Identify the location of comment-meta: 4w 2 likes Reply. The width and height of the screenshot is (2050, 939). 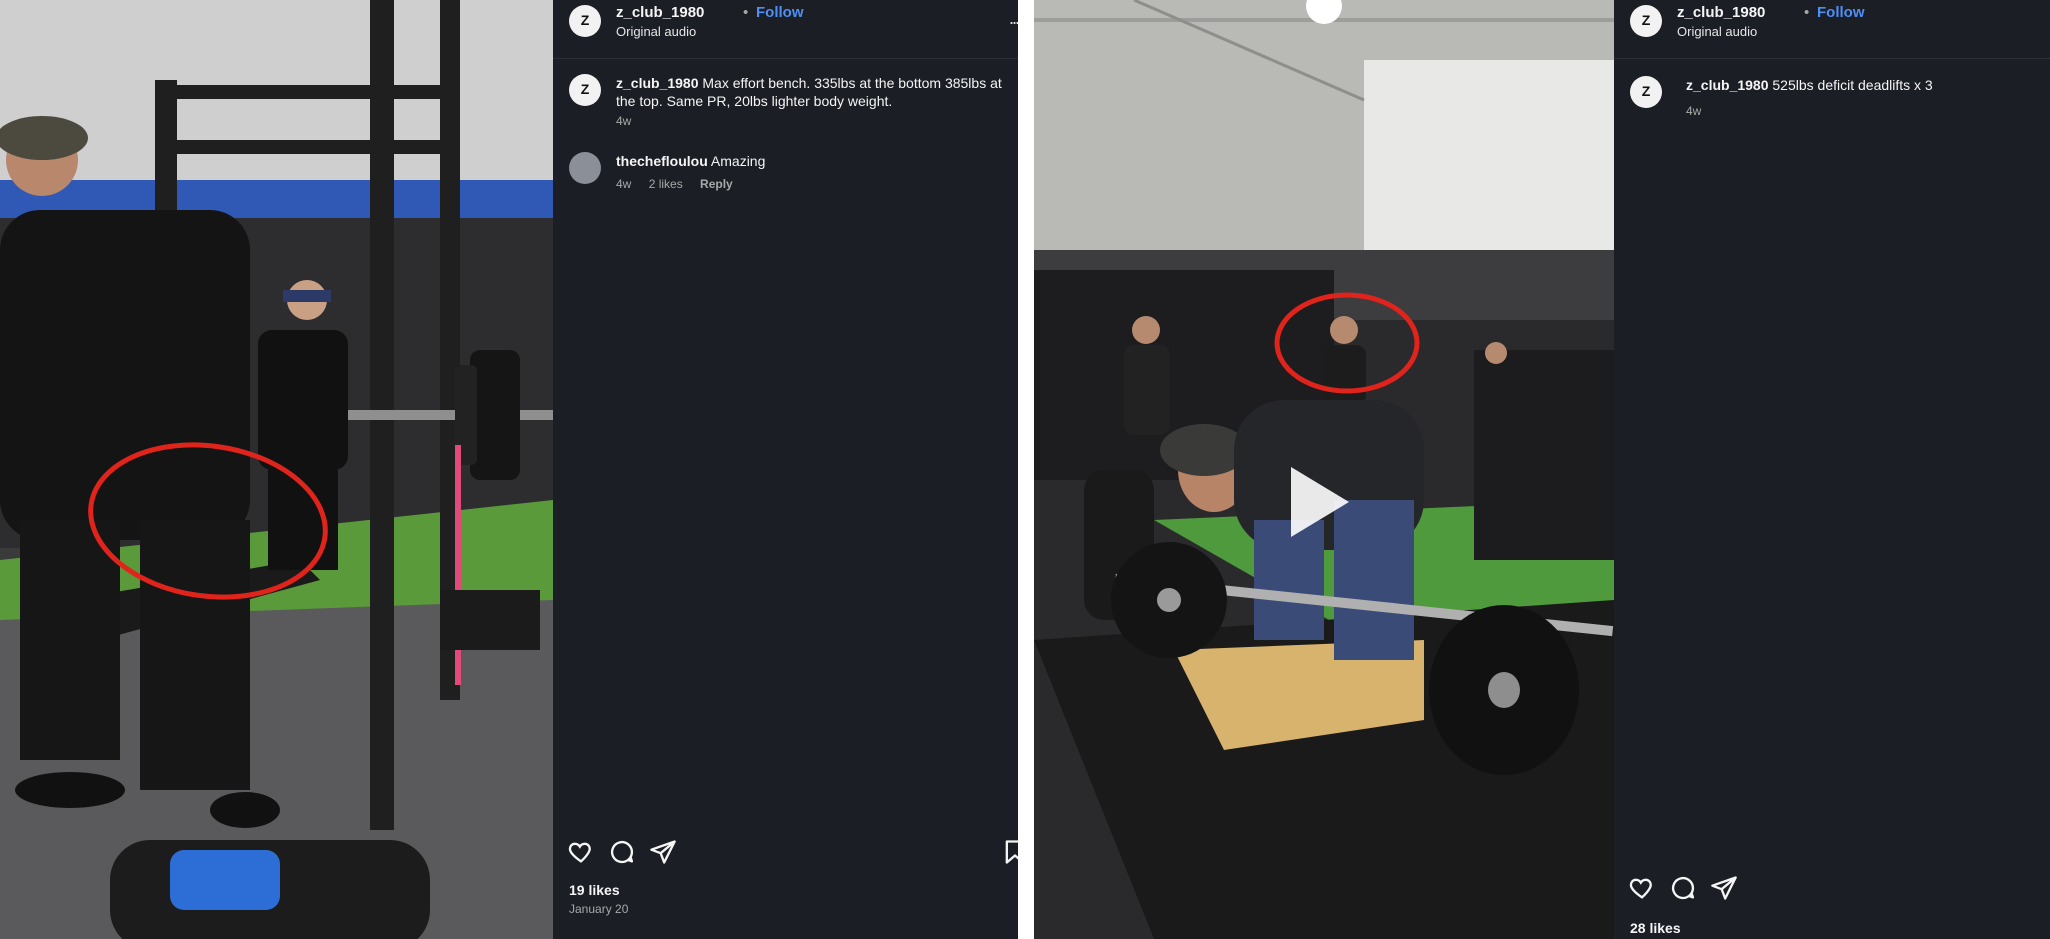
(681, 184).